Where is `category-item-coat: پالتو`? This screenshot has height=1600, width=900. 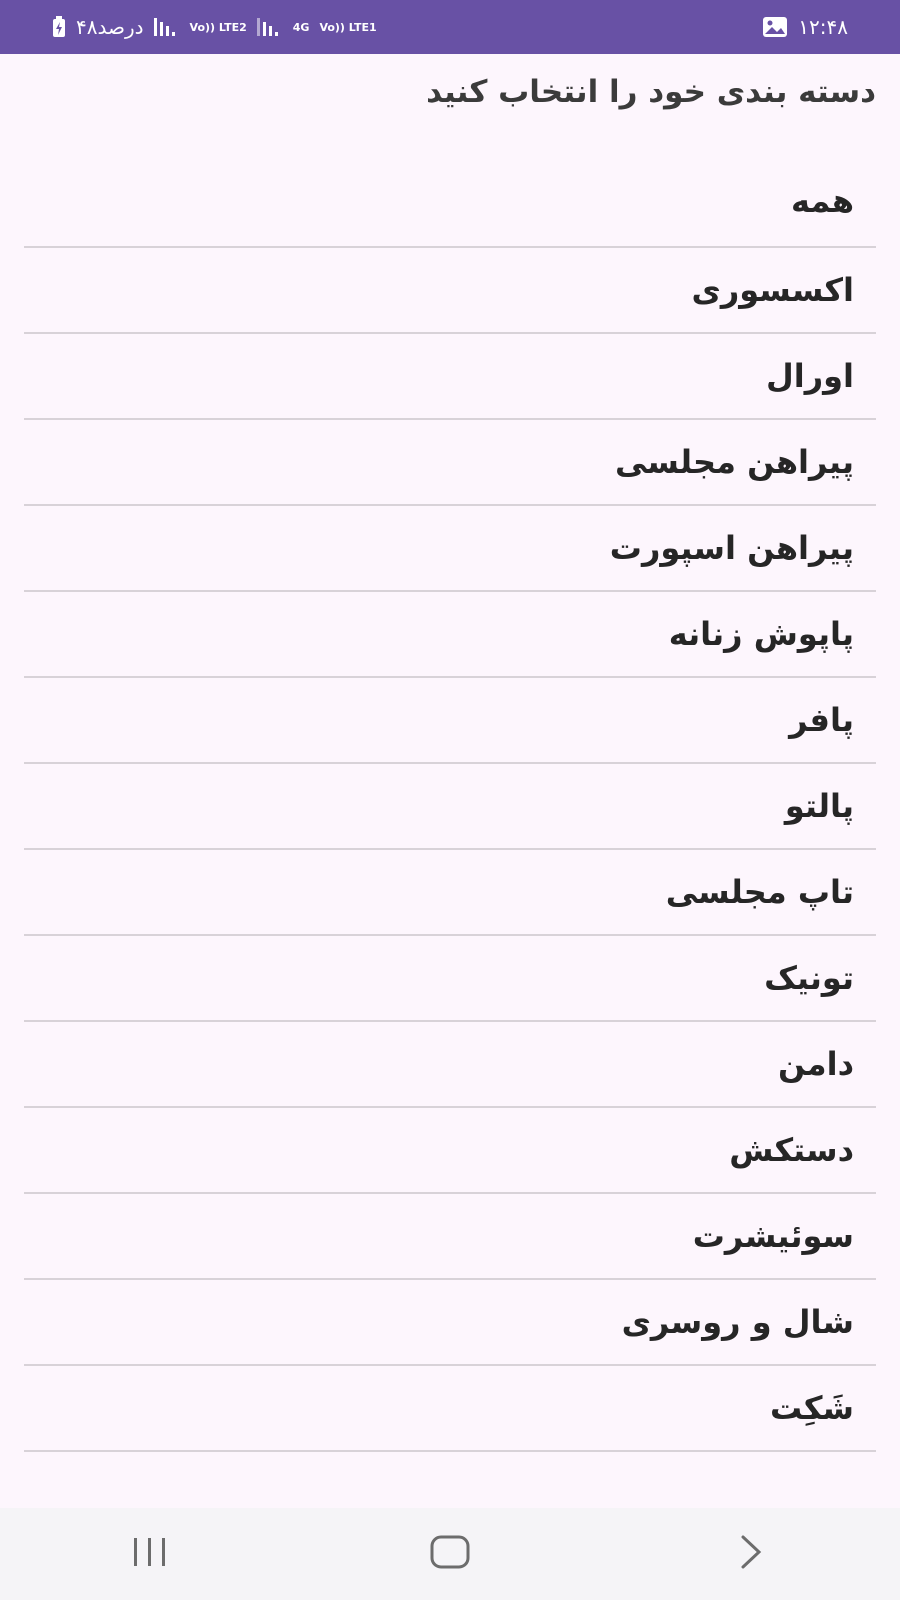 category-item-coat: پالتو is located at coordinates (450, 807).